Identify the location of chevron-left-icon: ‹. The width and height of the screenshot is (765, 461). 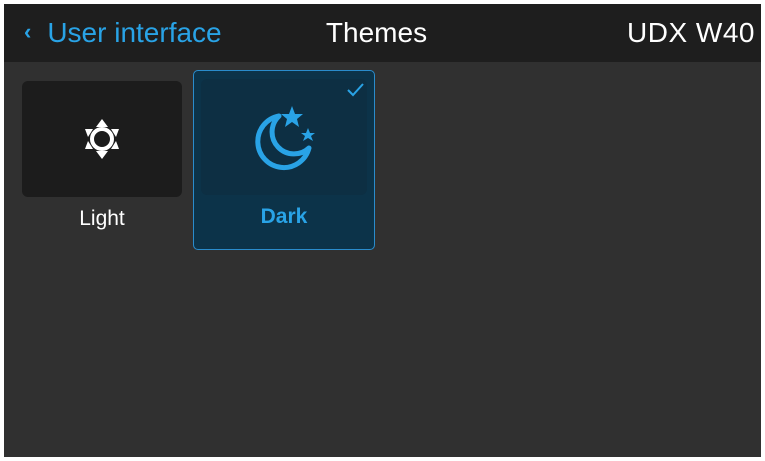
(28, 31).